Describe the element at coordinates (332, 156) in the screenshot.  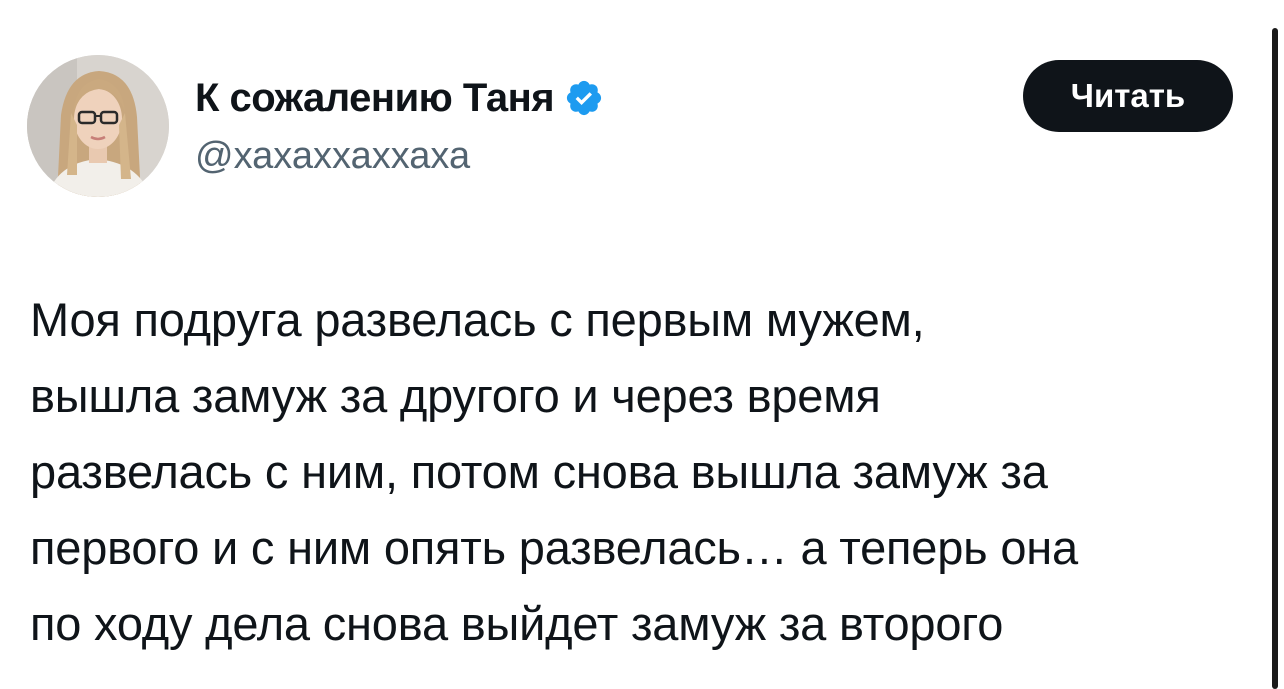
I see `author-handle: @хахаххаххаха` at that location.